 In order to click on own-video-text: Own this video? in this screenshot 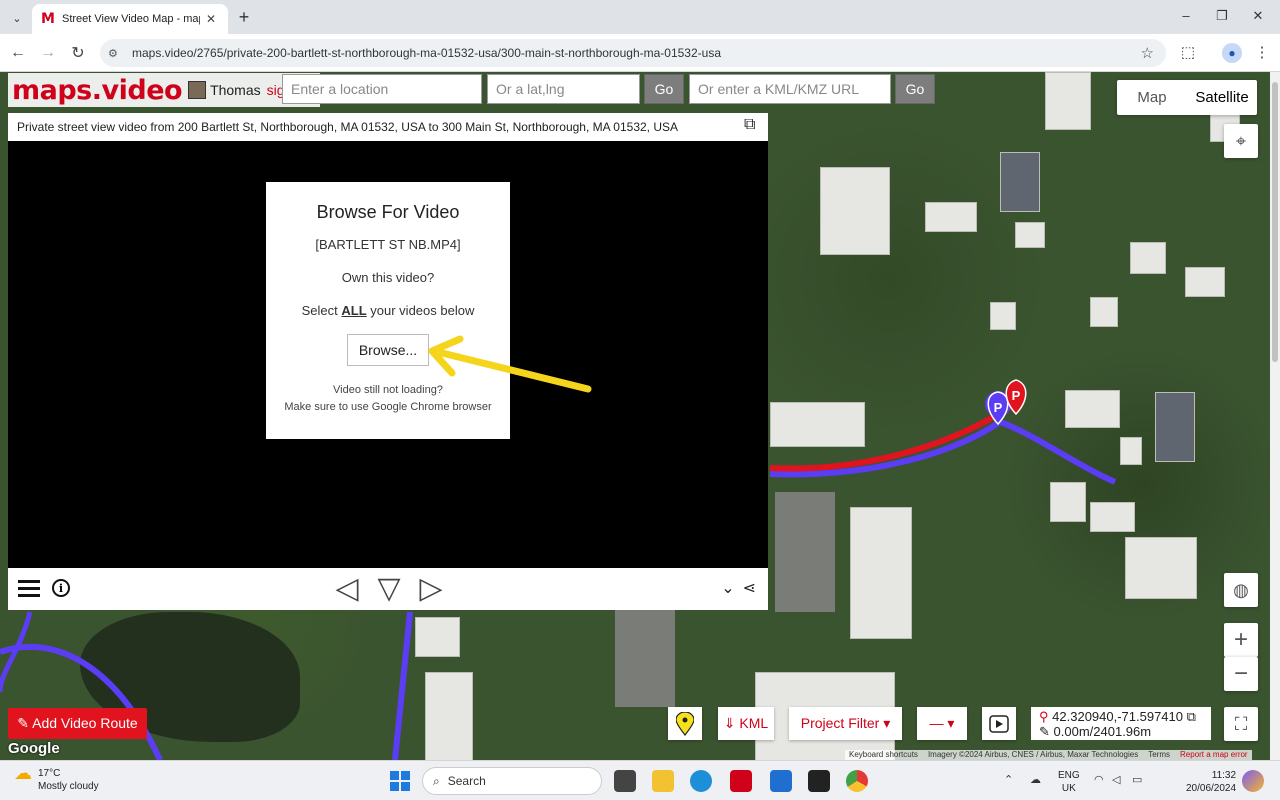, I will do `click(388, 277)`.